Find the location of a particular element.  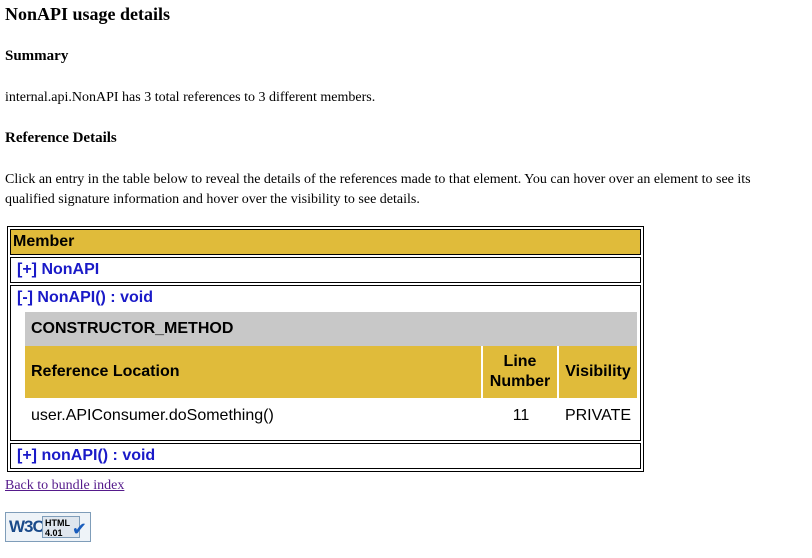

page-title: NonAPI usage details is located at coordinates (88, 14).